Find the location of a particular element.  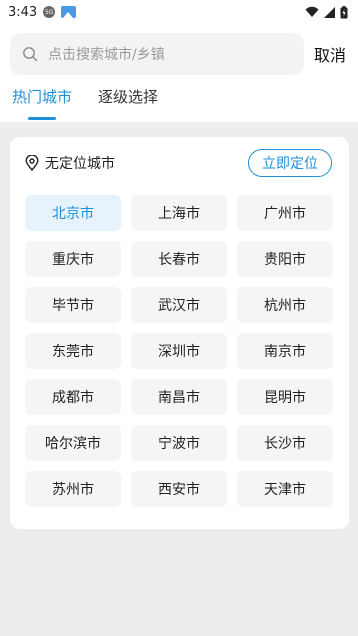

tab-step-select: 逐级选择 is located at coordinates (128, 102).